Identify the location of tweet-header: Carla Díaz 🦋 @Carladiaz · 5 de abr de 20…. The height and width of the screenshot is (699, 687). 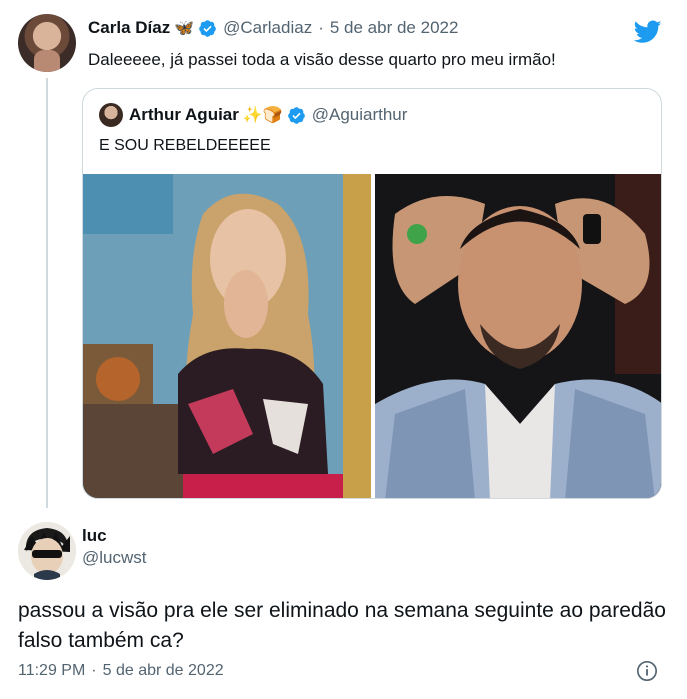
(273, 28).